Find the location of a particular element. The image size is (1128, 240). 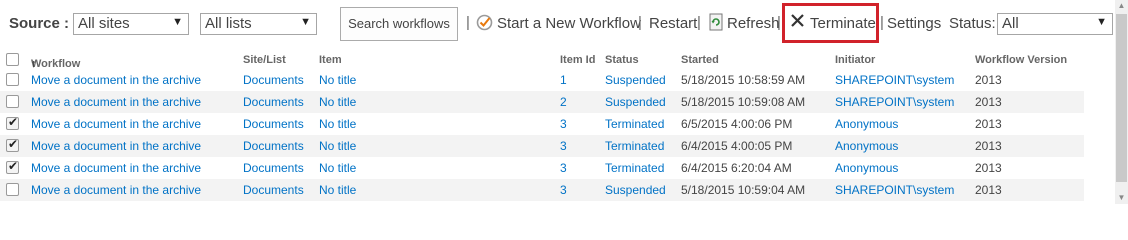

scroll-up-arrow-icon: ▲ is located at coordinates (1121, 6).